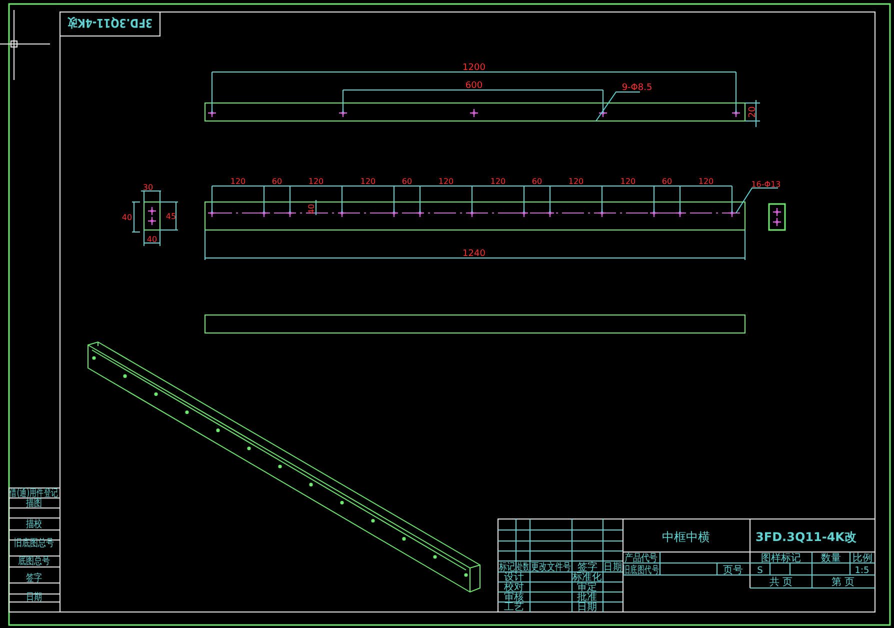  I want to click on table-header: 图样标记, so click(781, 558).